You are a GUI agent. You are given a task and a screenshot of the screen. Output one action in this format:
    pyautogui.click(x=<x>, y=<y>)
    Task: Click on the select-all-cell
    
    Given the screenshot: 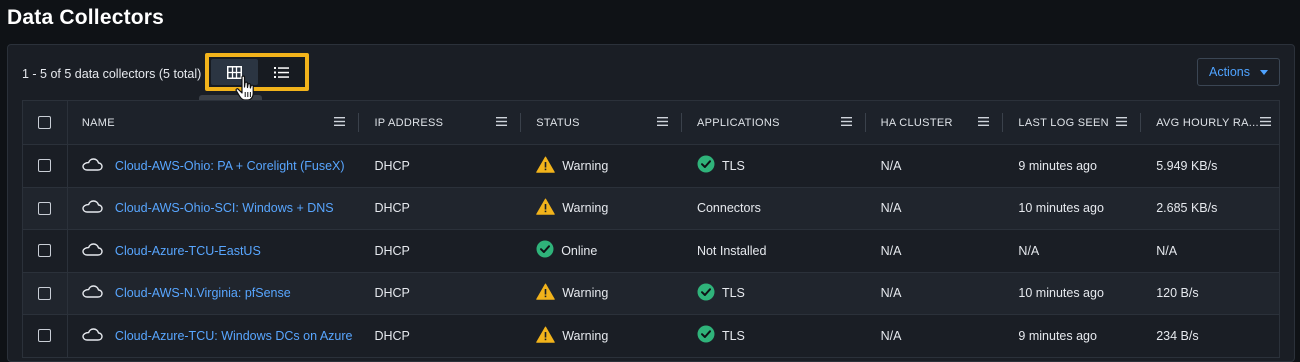 What is the action you would take?
    pyautogui.click(x=45, y=122)
    